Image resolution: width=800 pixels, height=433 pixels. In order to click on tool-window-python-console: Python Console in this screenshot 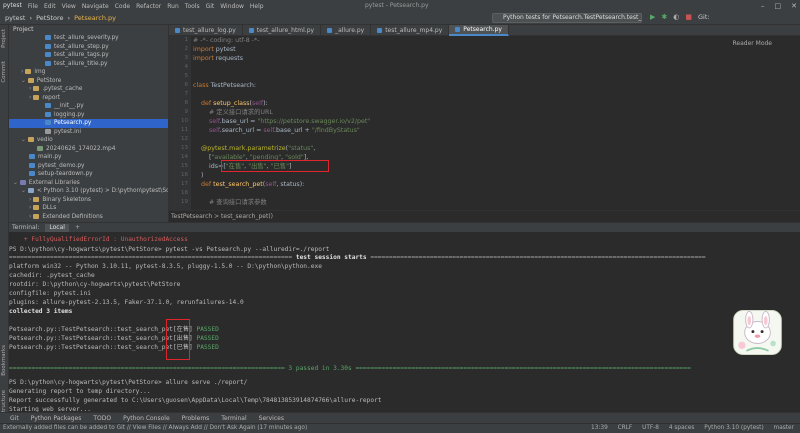, I will do `click(146, 418)`.